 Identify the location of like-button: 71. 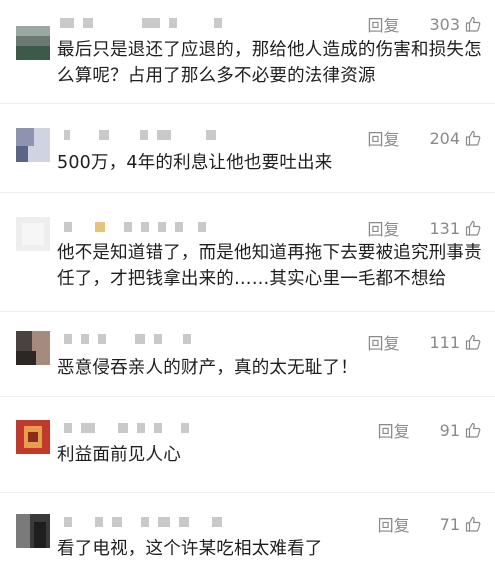
(460, 524).